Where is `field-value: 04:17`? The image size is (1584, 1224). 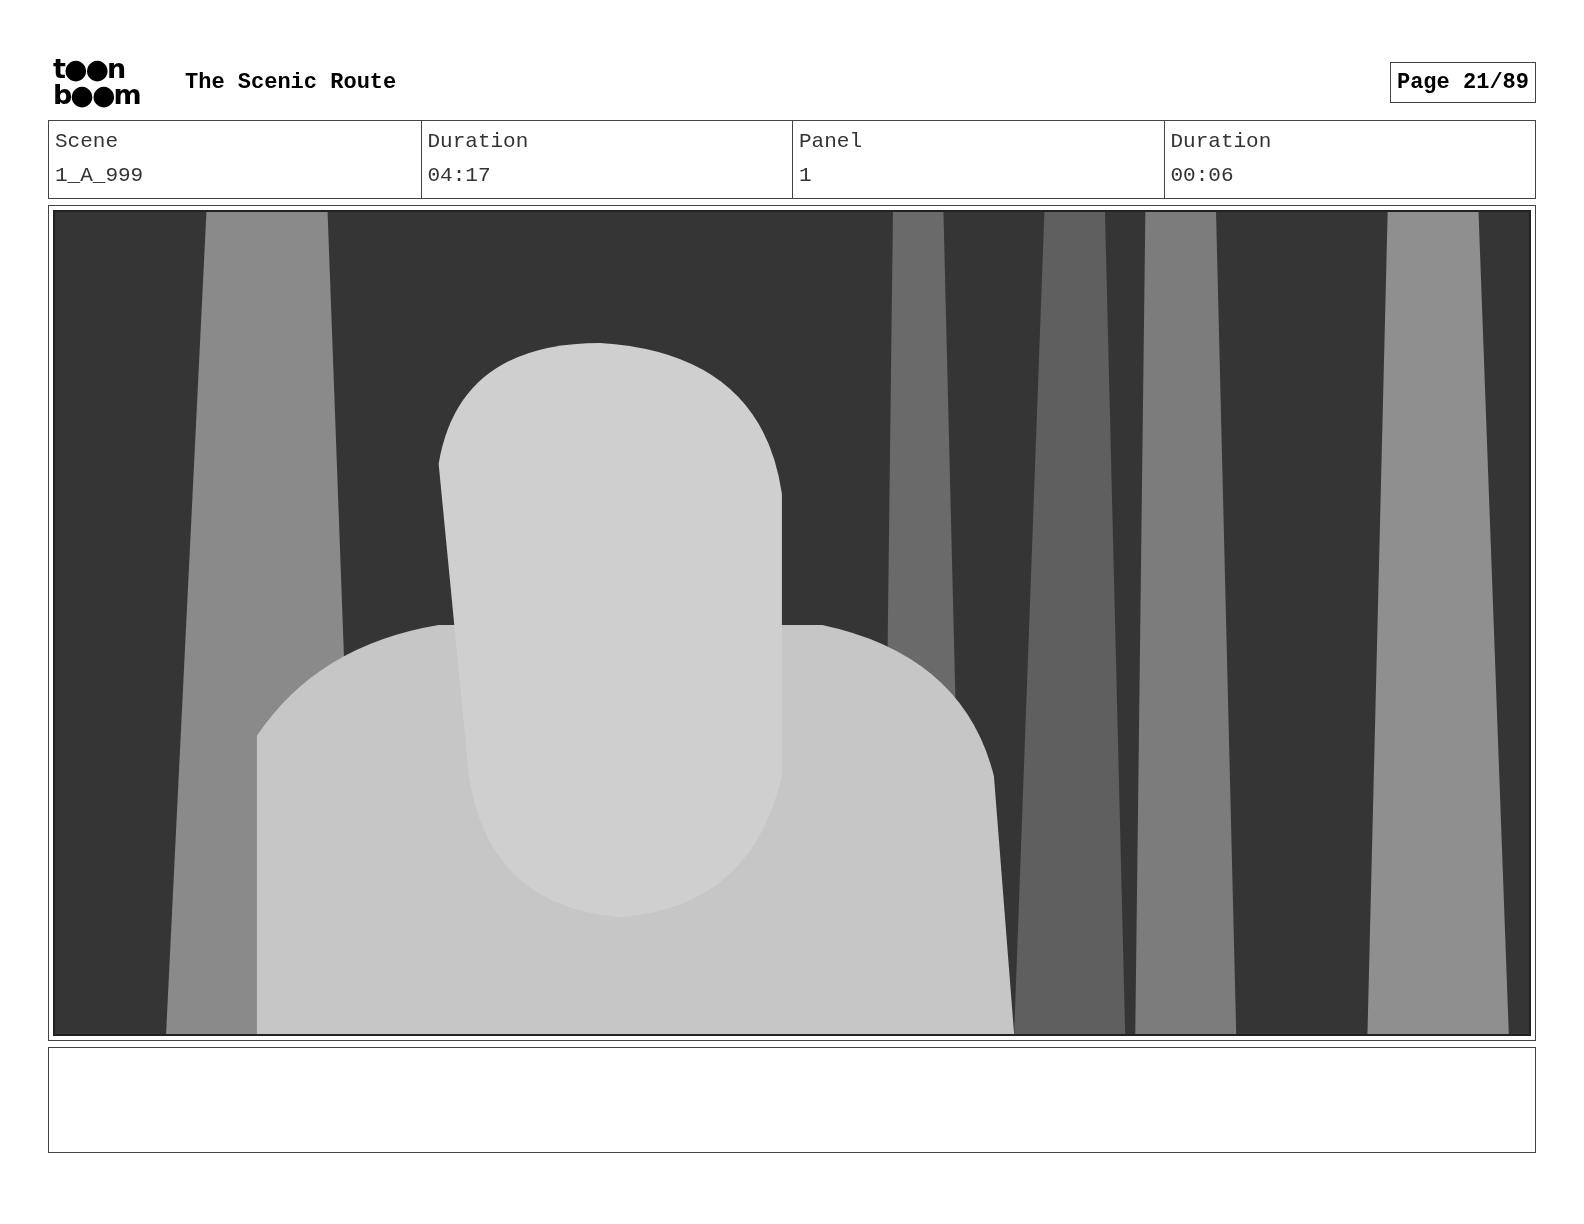
field-value: 04:17 is located at coordinates (459, 176).